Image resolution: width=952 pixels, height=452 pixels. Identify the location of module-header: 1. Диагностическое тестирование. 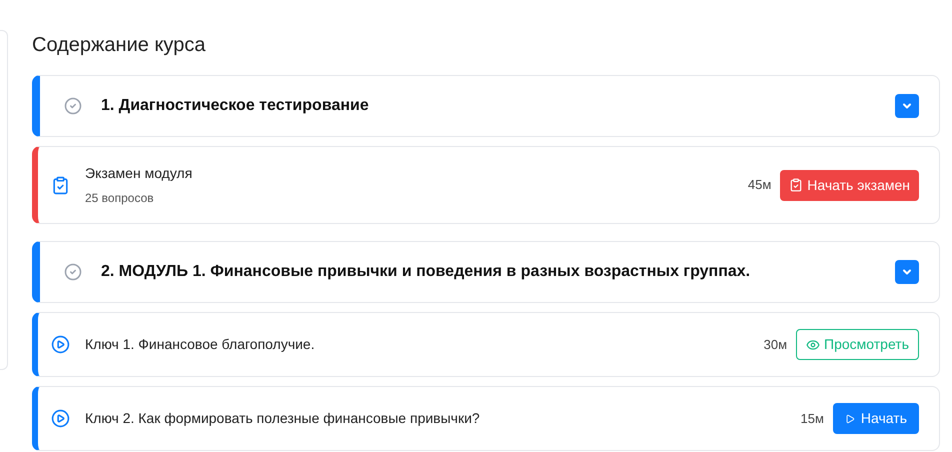
(486, 106).